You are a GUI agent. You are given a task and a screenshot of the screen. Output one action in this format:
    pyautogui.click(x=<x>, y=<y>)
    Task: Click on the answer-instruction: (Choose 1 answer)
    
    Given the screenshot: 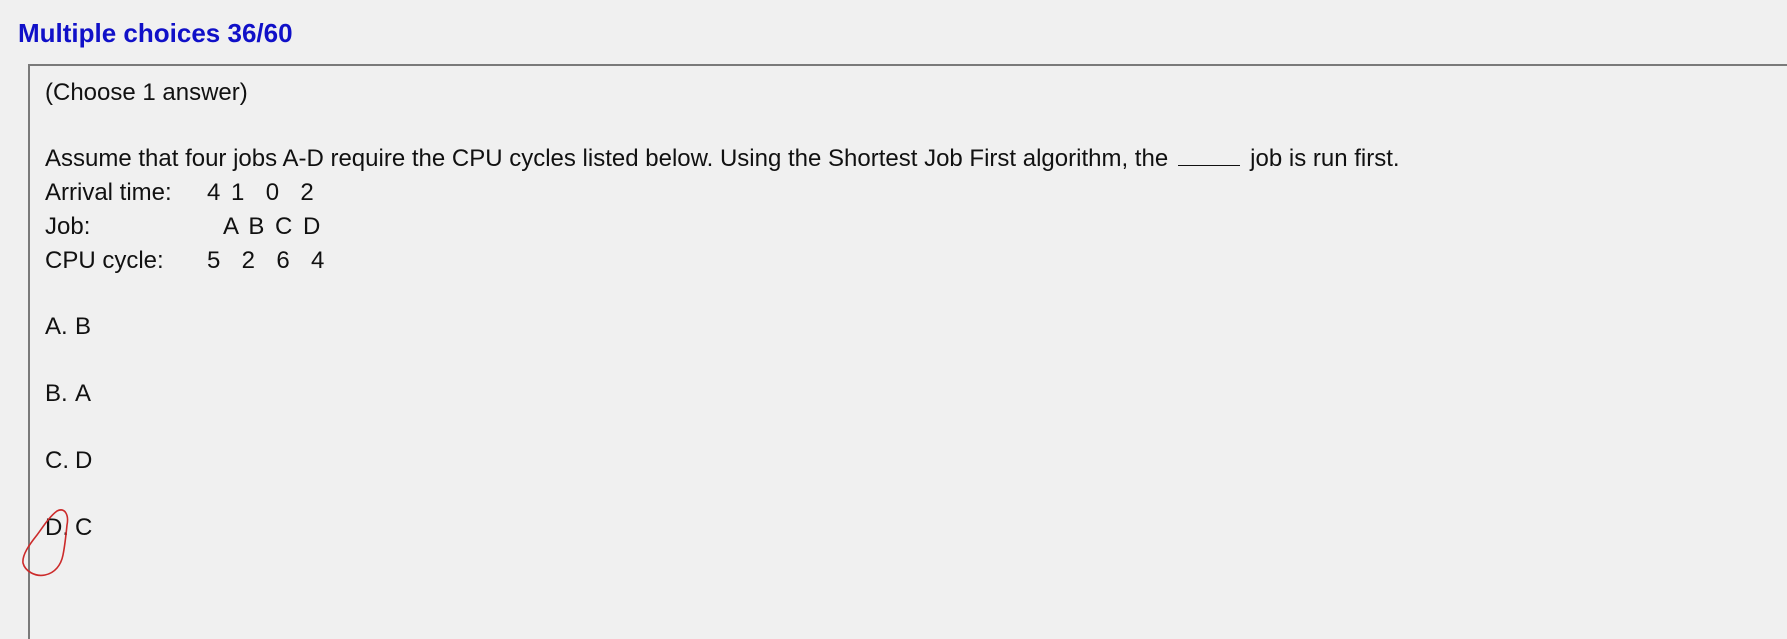 What is the action you would take?
    pyautogui.click(x=146, y=92)
    